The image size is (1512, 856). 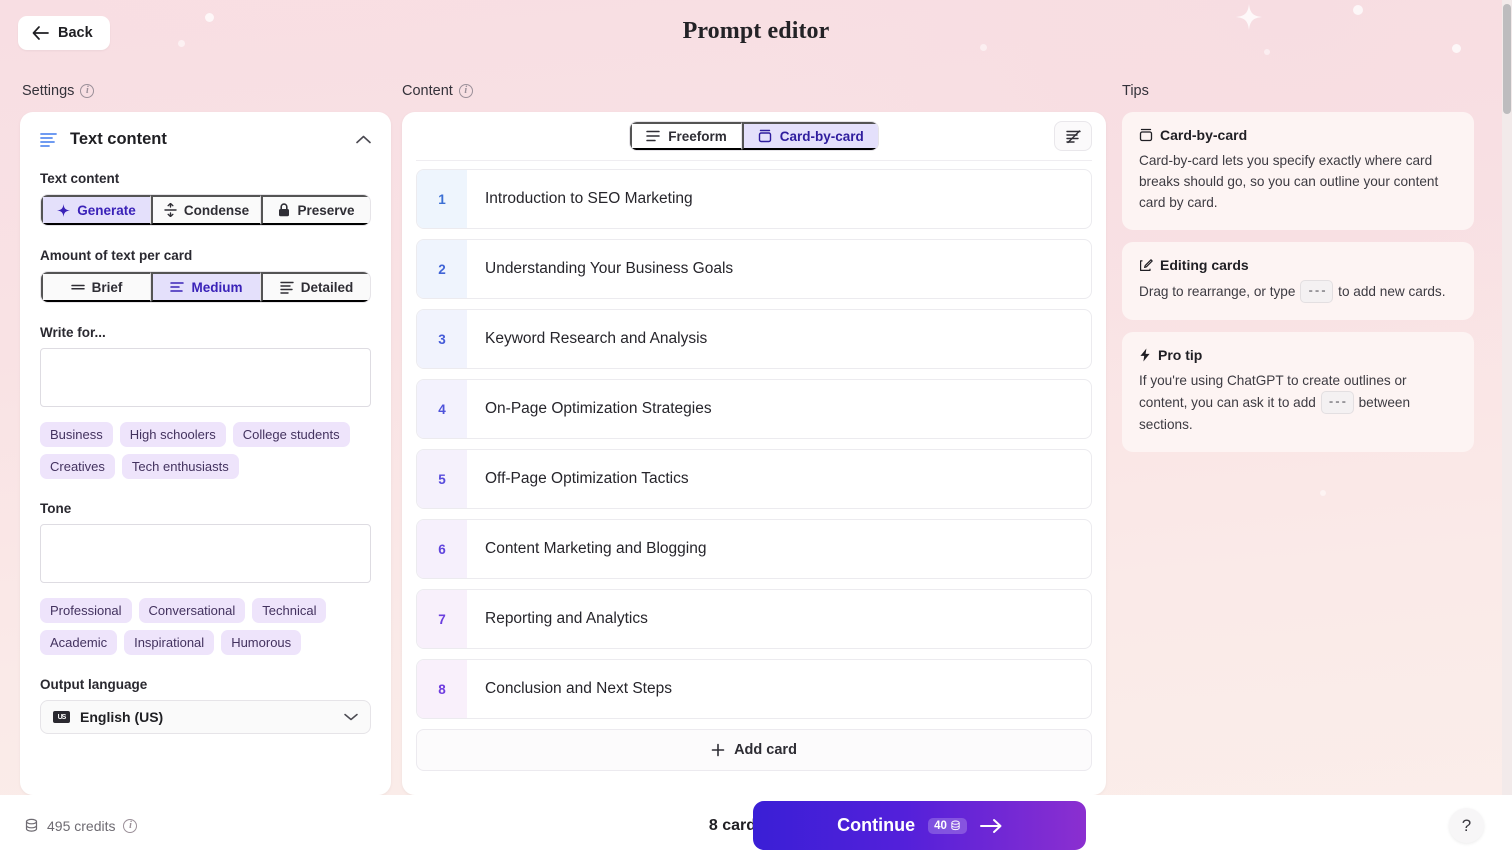 What do you see at coordinates (1073, 136) in the screenshot?
I see `collapse-all-button` at bounding box center [1073, 136].